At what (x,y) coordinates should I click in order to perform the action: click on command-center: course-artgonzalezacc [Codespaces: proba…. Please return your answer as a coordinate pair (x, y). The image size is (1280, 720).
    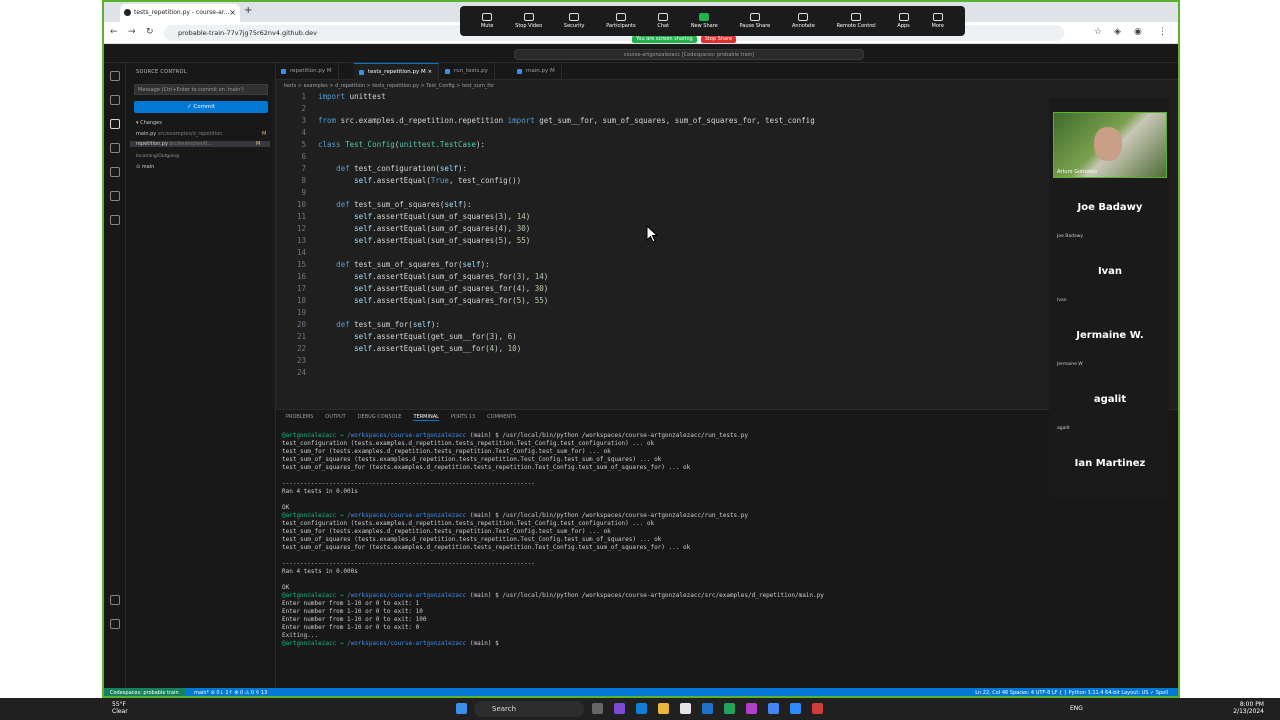
    Looking at the image, I should click on (689, 54).